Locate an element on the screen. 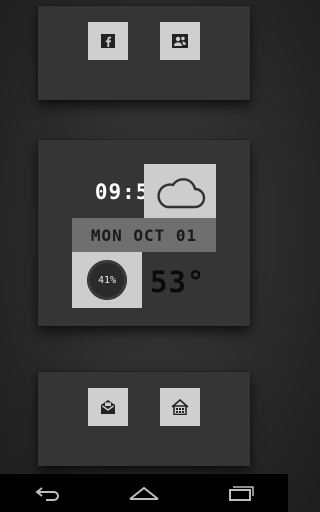 The width and height of the screenshot is (320, 512). cloud-icon is located at coordinates (181, 193).